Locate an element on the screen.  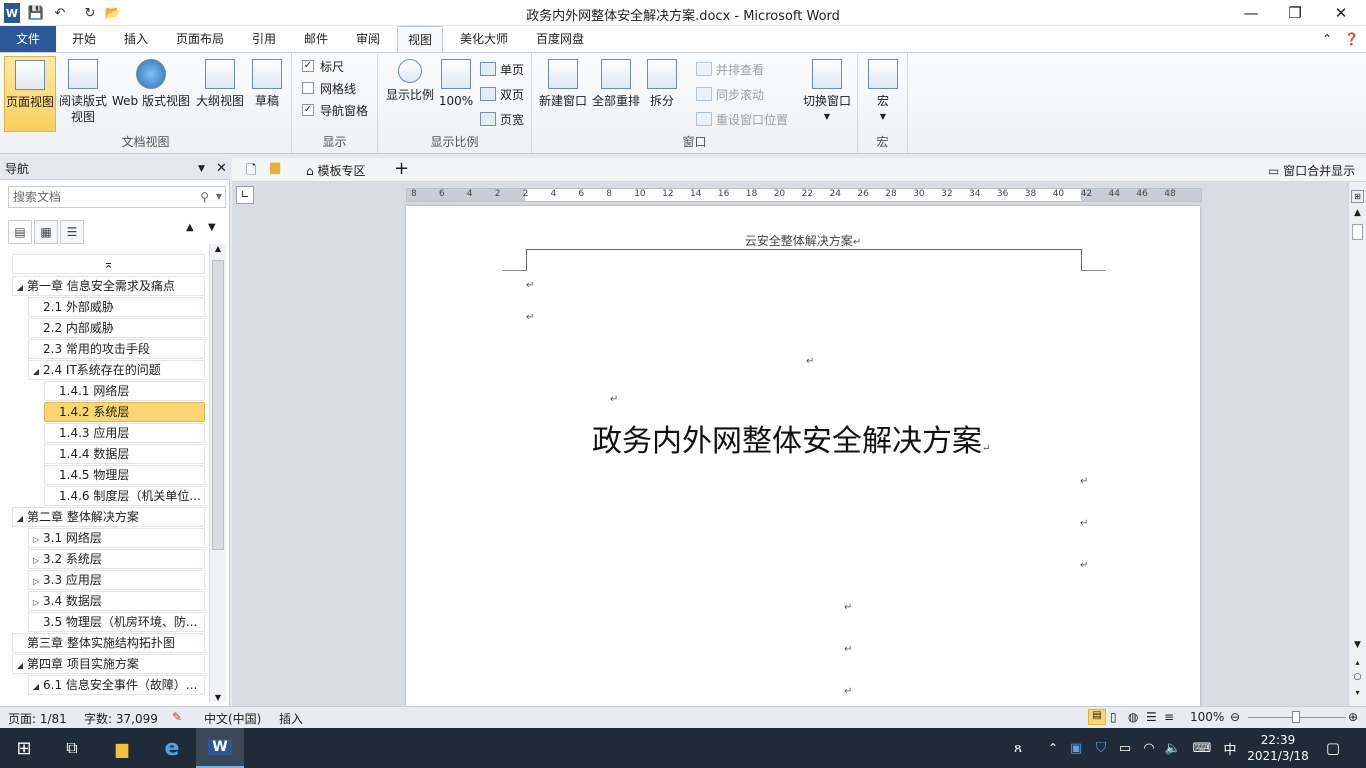
side-by-side-button: 并排查看 is located at coordinates (730, 69).